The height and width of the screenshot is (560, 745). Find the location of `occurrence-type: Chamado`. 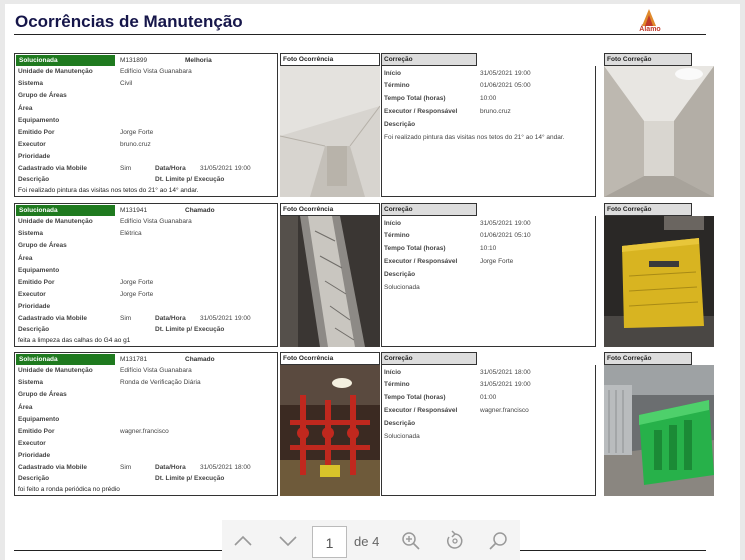

occurrence-type: Chamado is located at coordinates (200, 359).